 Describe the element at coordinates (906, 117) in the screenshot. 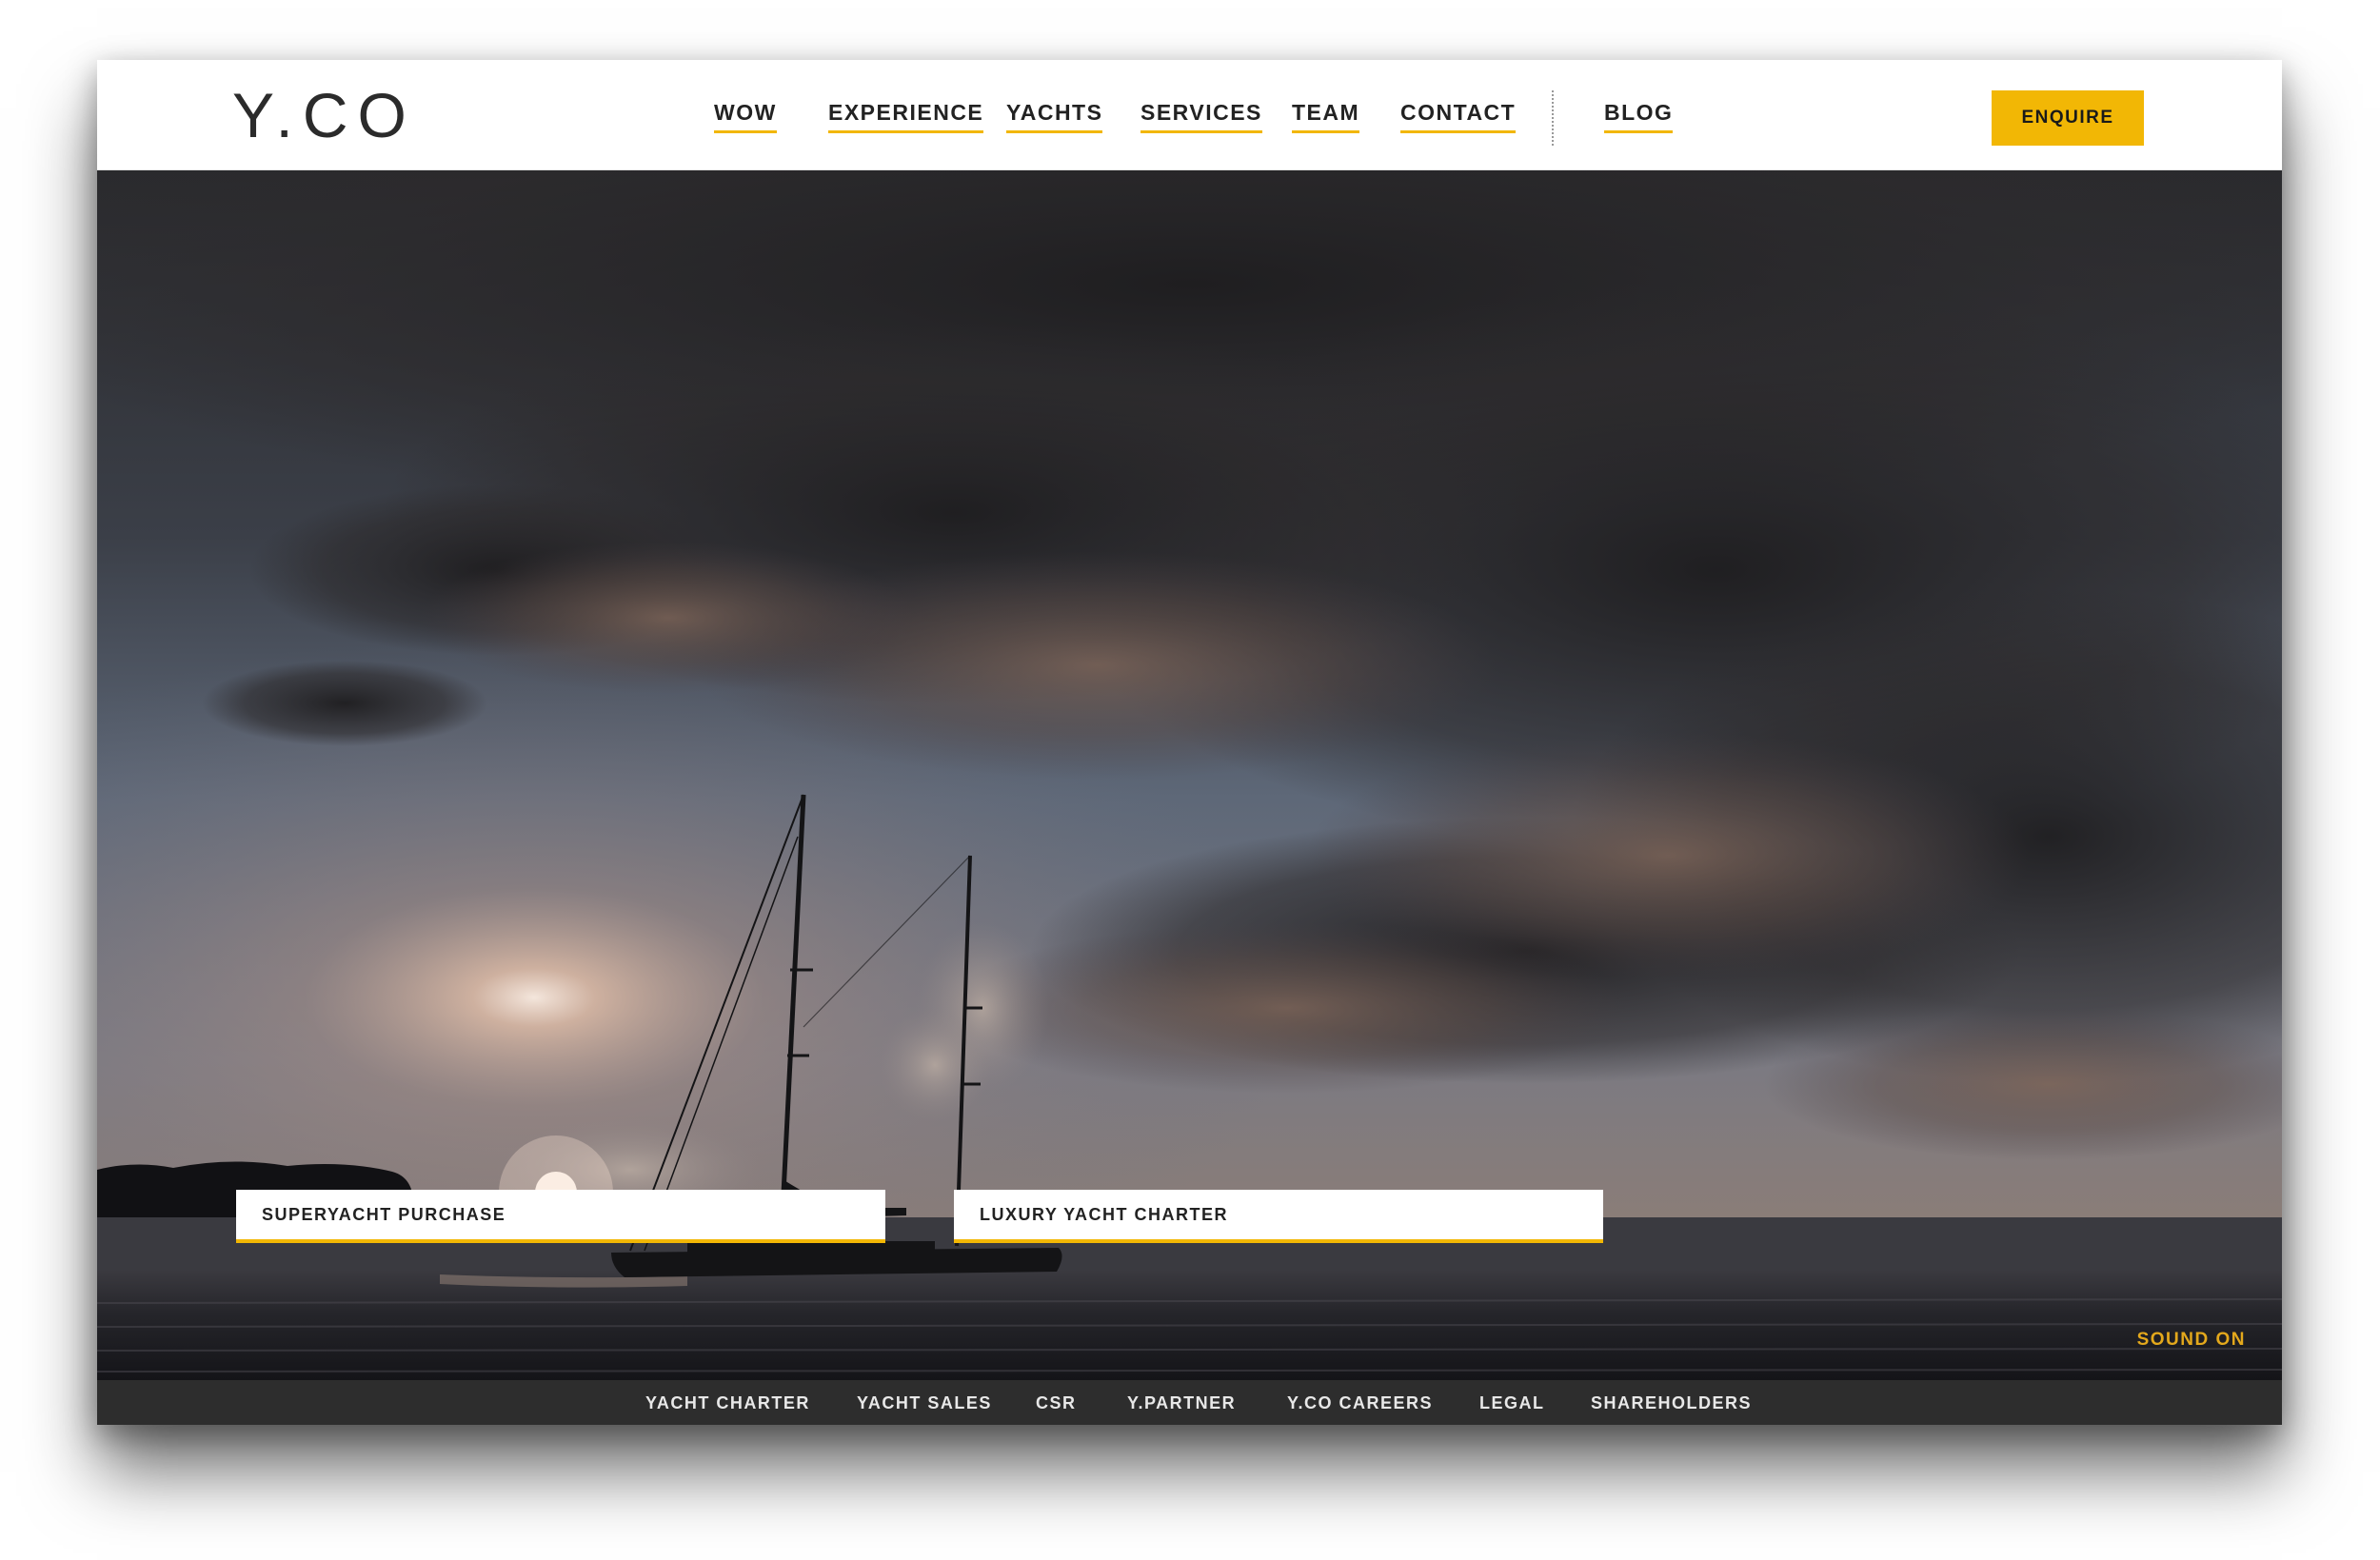

I see `nav-item-experience: EXPERIENCE` at that location.